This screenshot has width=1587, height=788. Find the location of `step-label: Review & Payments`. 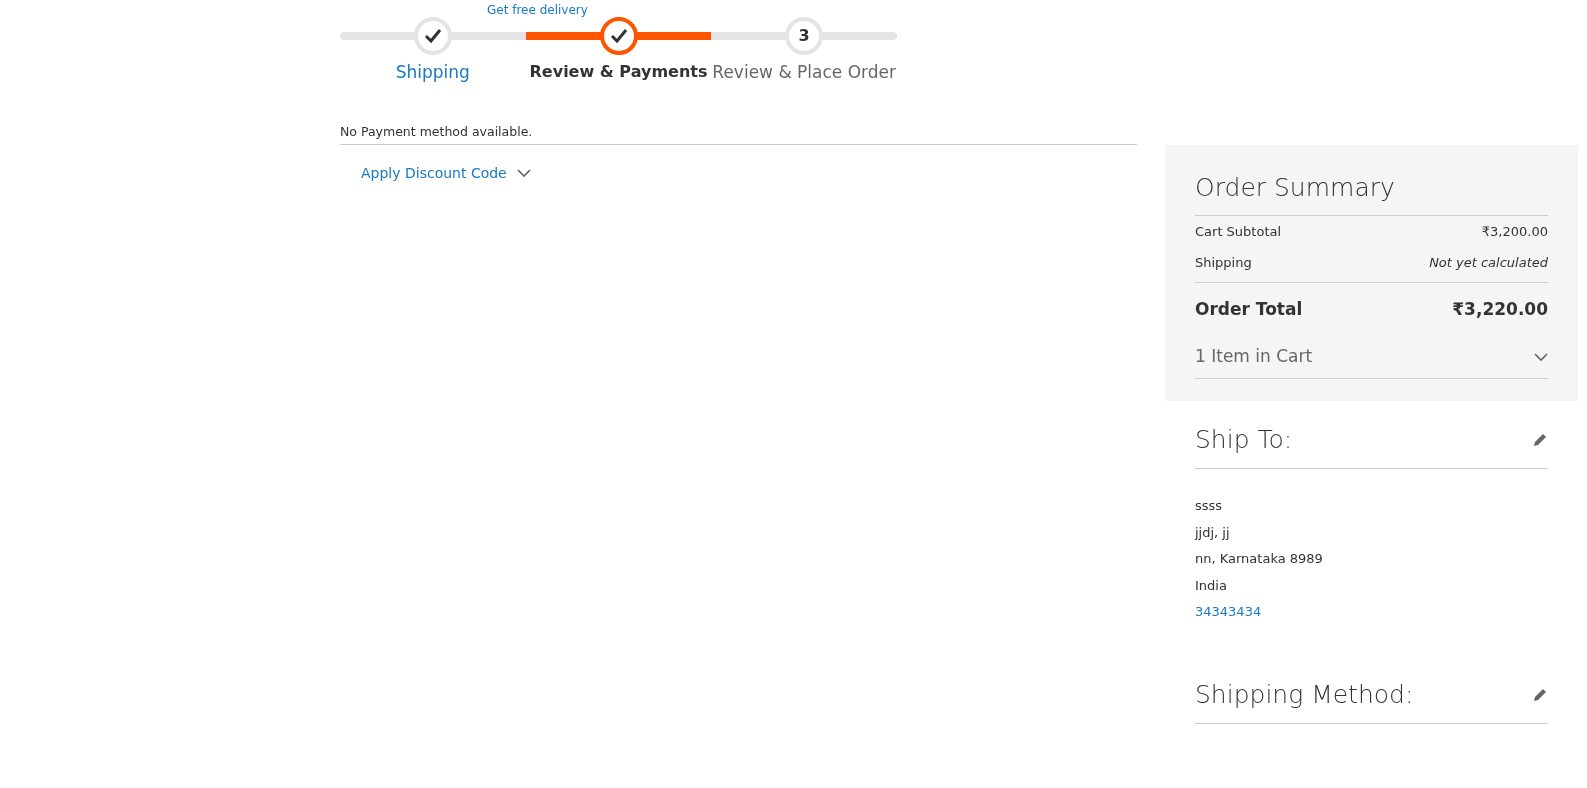

step-label: Review & Payments is located at coordinates (618, 71).